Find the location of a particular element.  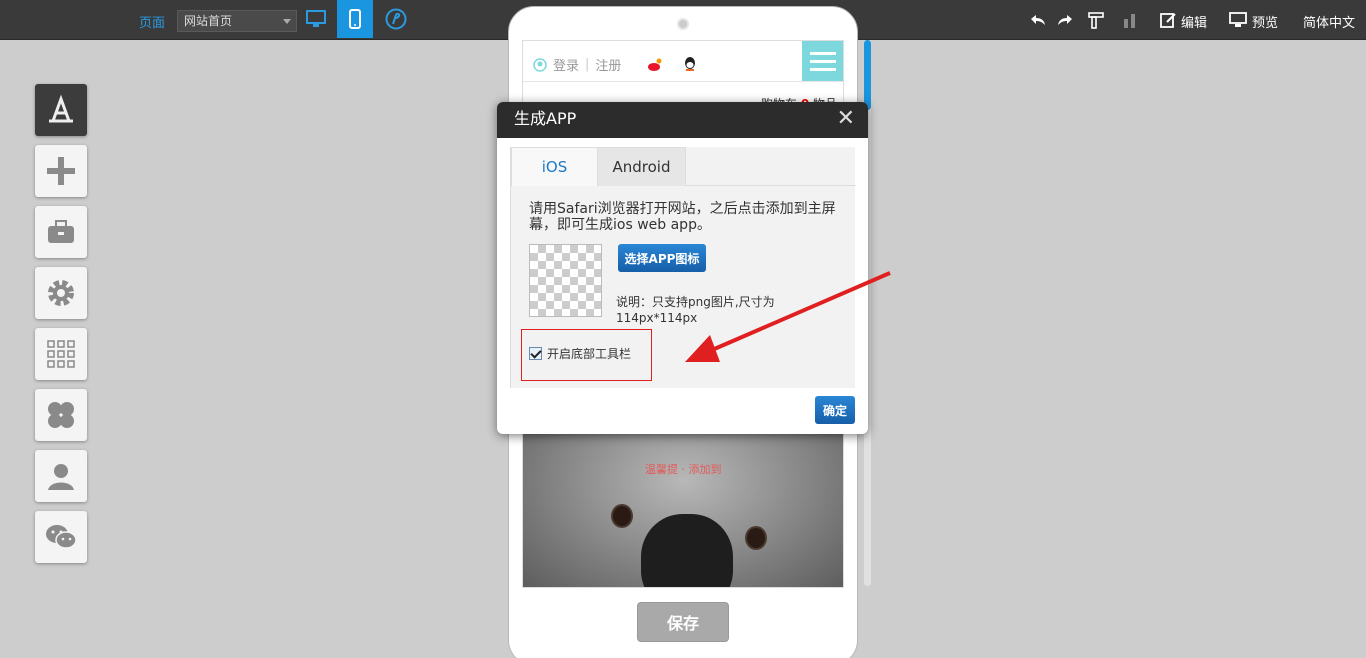

monitor-icon is located at coordinates (1238, 19).